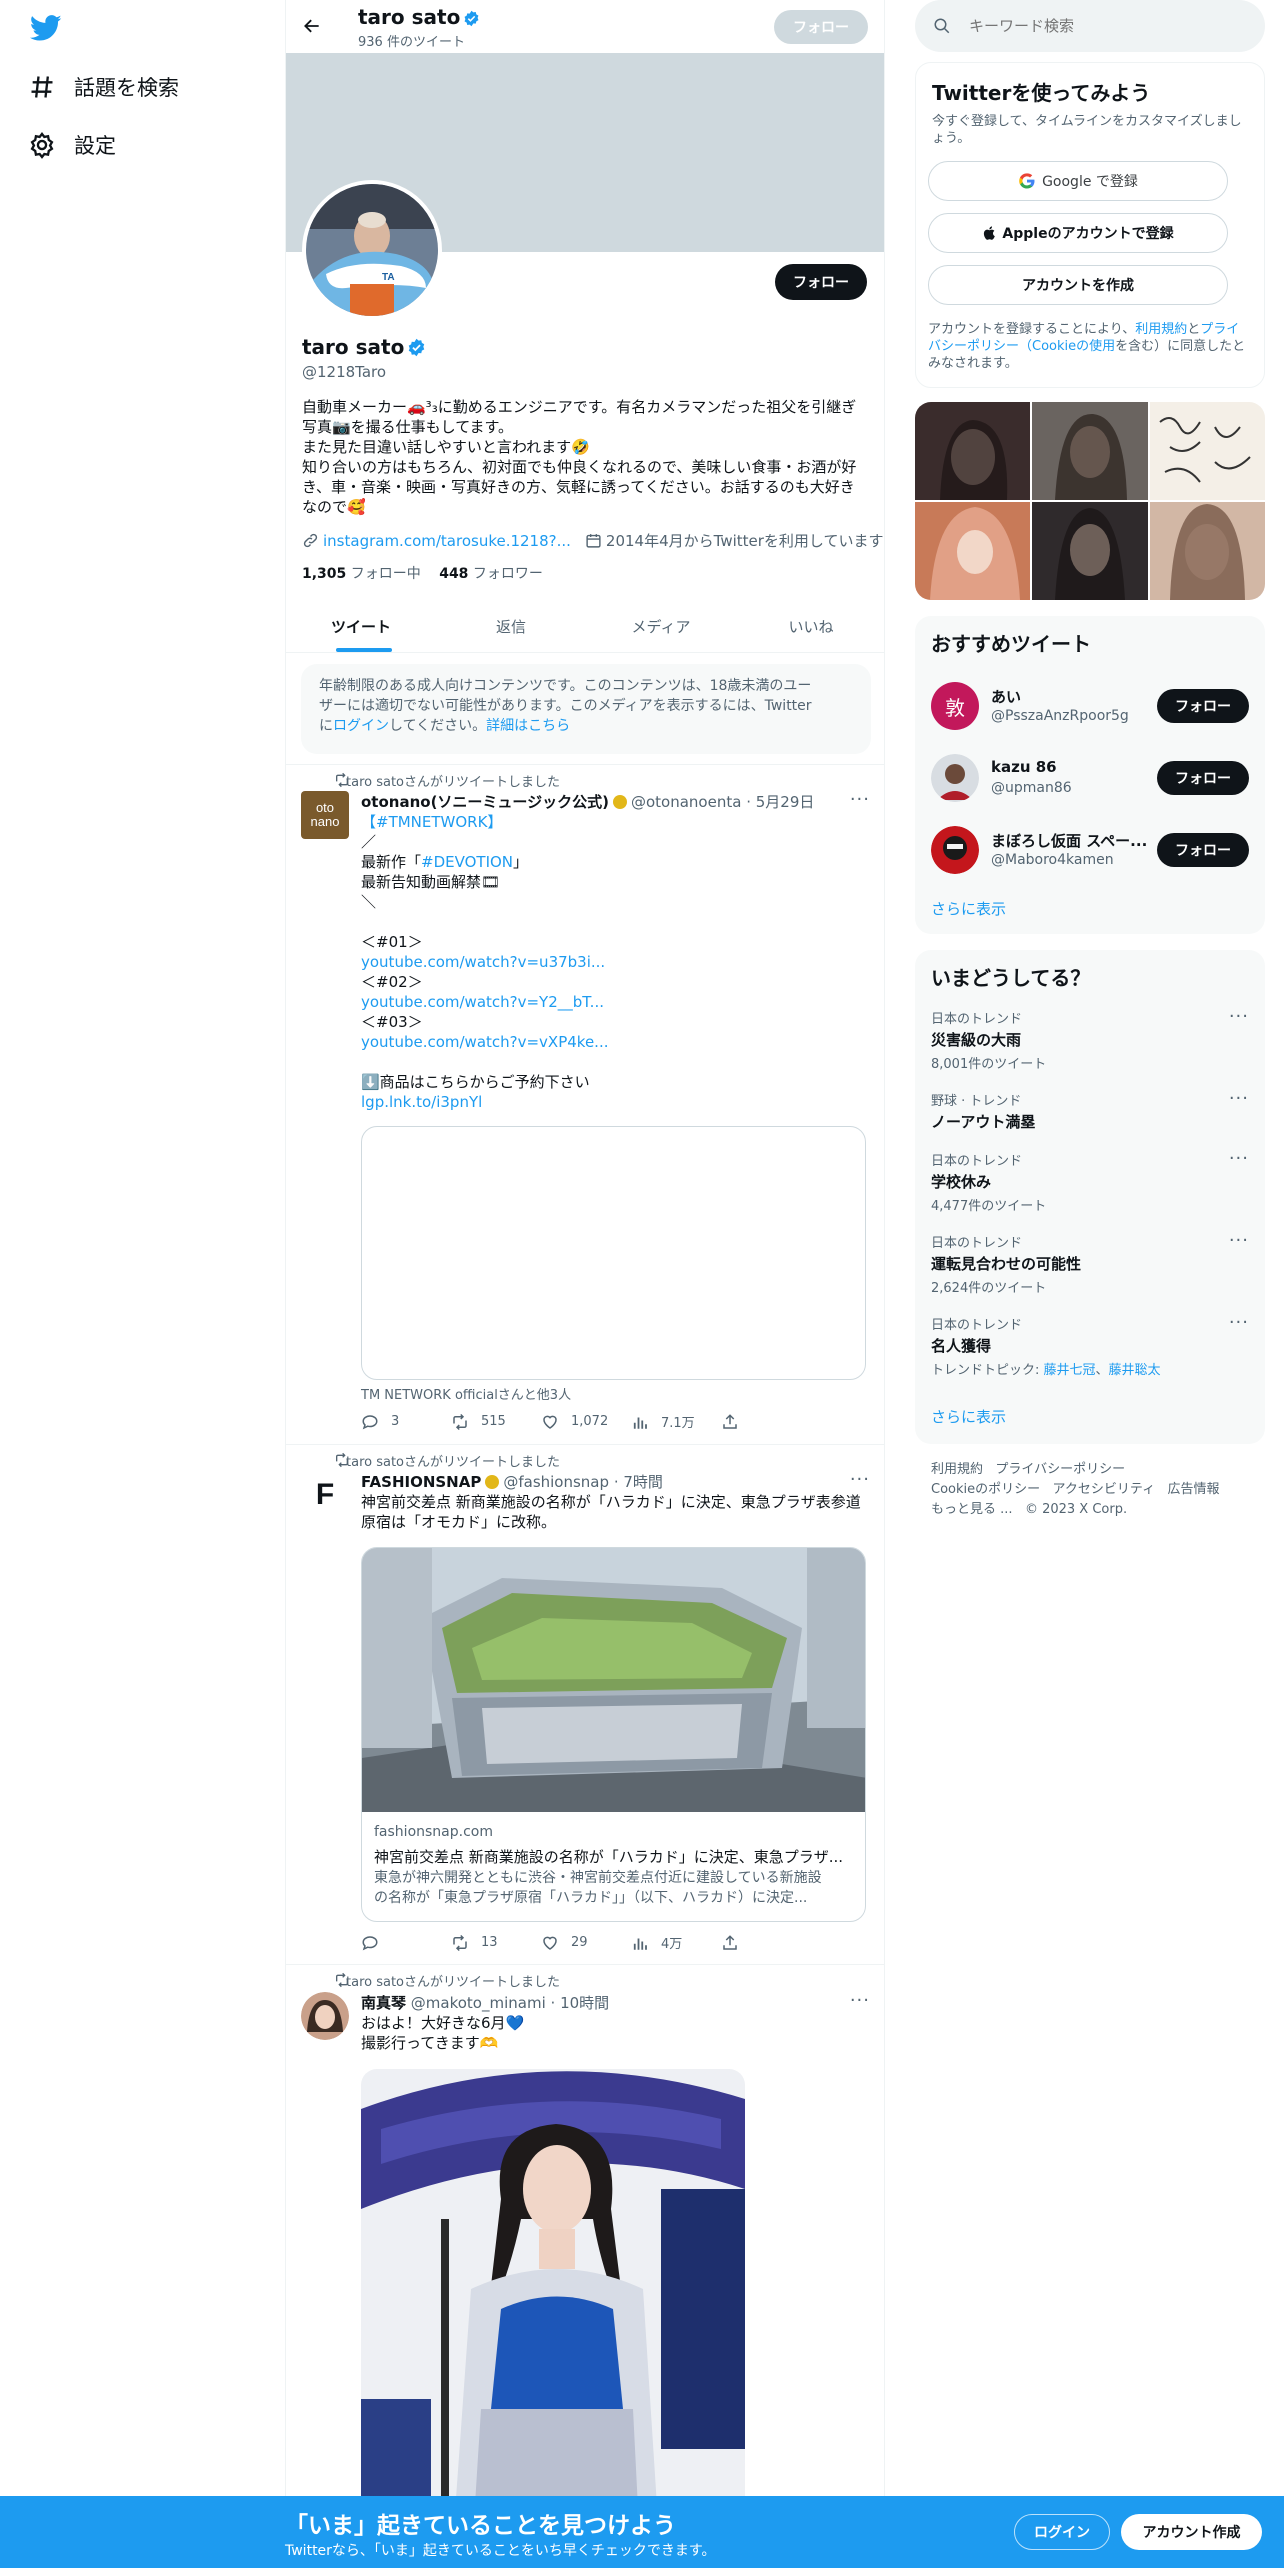  I want to click on profile-follow-button: フォロー, so click(821, 282).